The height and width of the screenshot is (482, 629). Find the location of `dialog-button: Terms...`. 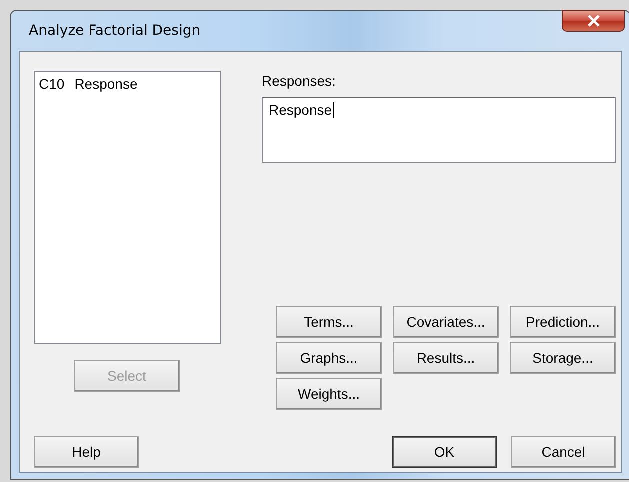

dialog-button: Terms... is located at coordinates (329, 322).